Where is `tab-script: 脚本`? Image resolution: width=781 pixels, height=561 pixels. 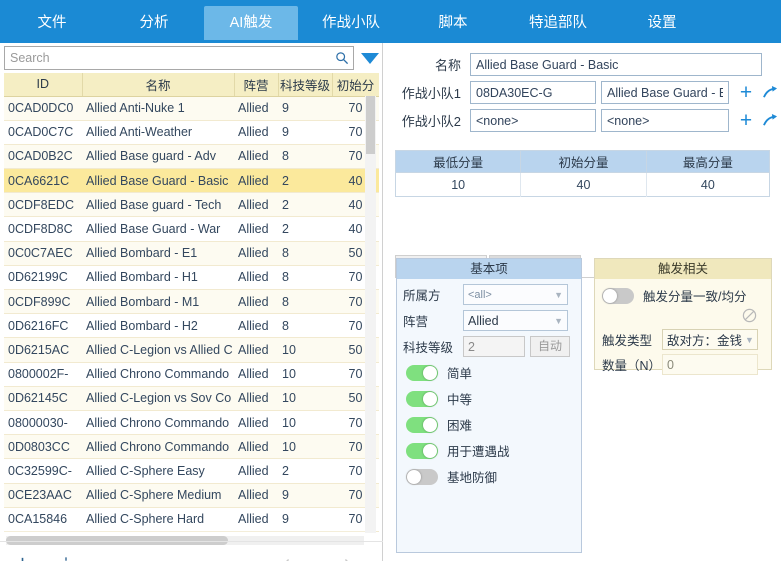 tab-script: 脚本 is located at coordinates (453, 23).